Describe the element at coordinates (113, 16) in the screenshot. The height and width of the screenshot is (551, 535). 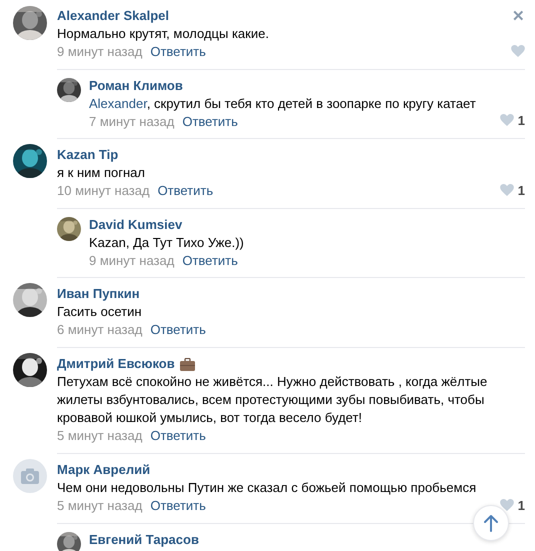
I see `author-name: Alexander Skalpel` at that location.